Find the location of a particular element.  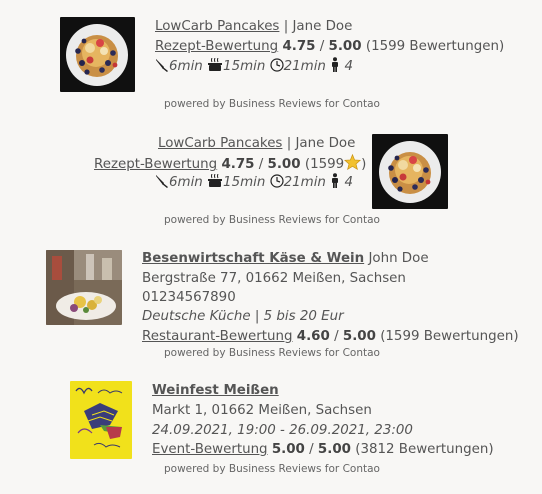

event-logo-image is located at coordinates (101, 420).